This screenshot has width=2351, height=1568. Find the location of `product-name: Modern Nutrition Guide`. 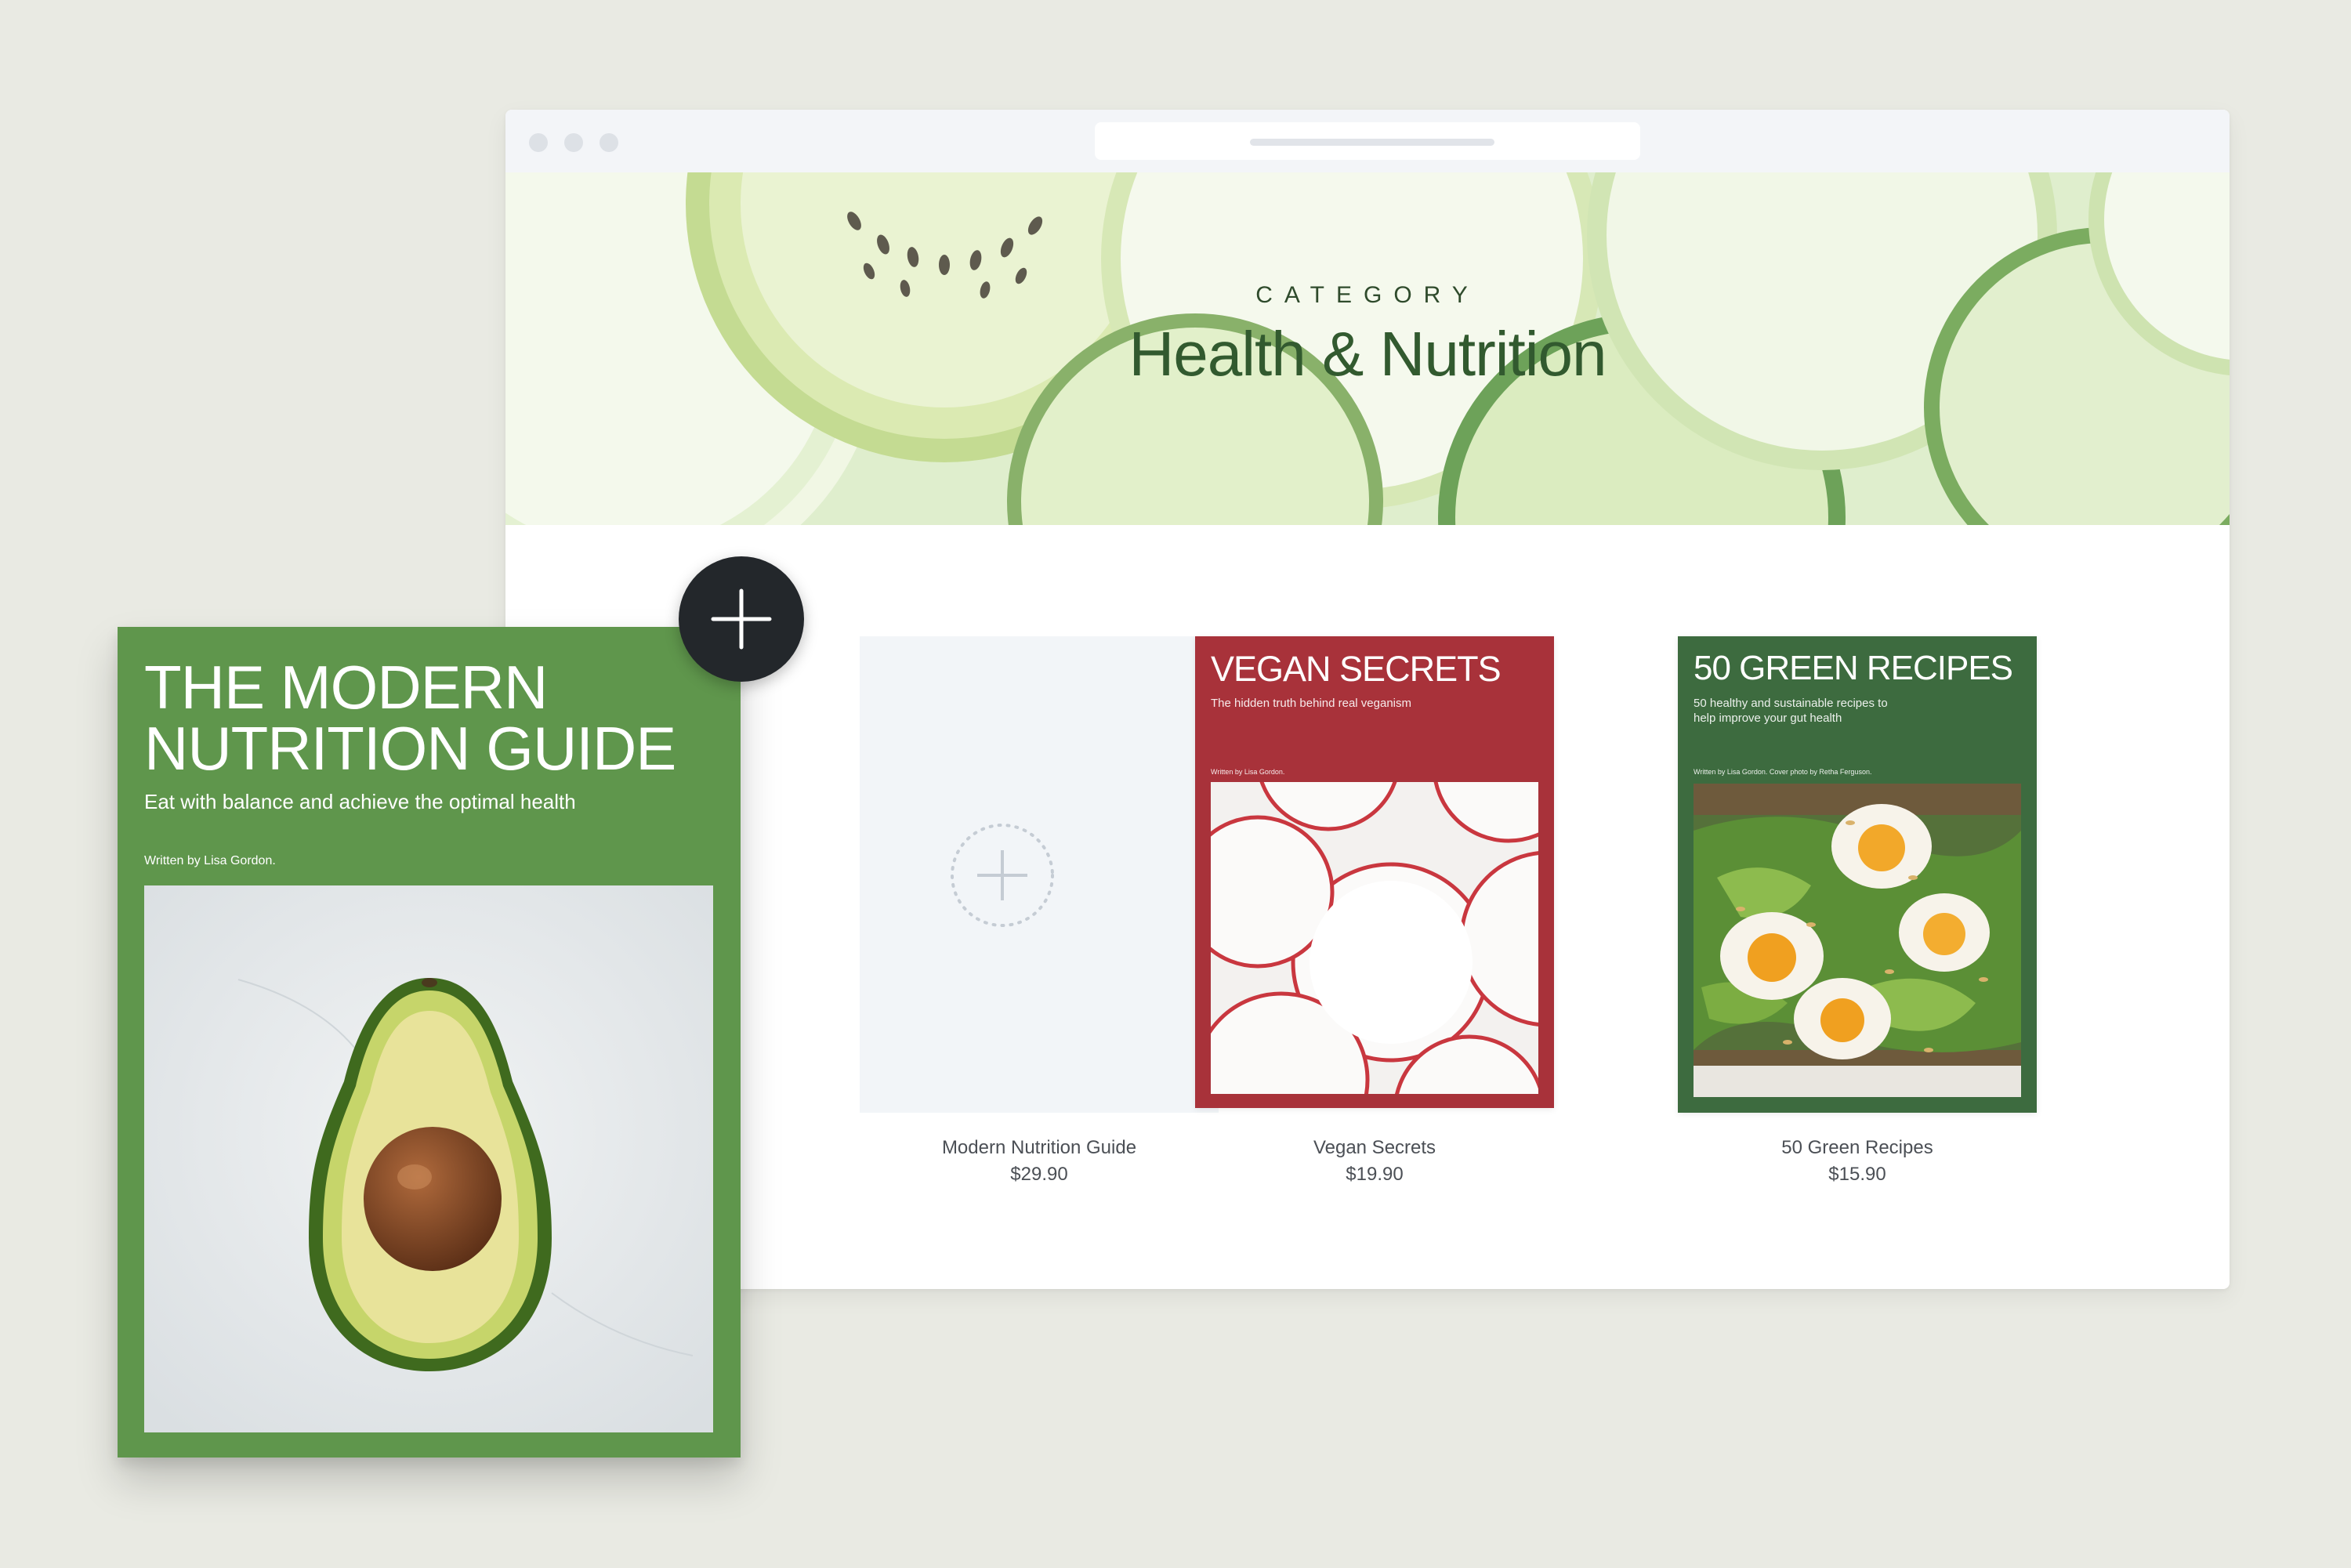

product-name: Modern Nutrition Guide is located at coordinates (1039, 1148).